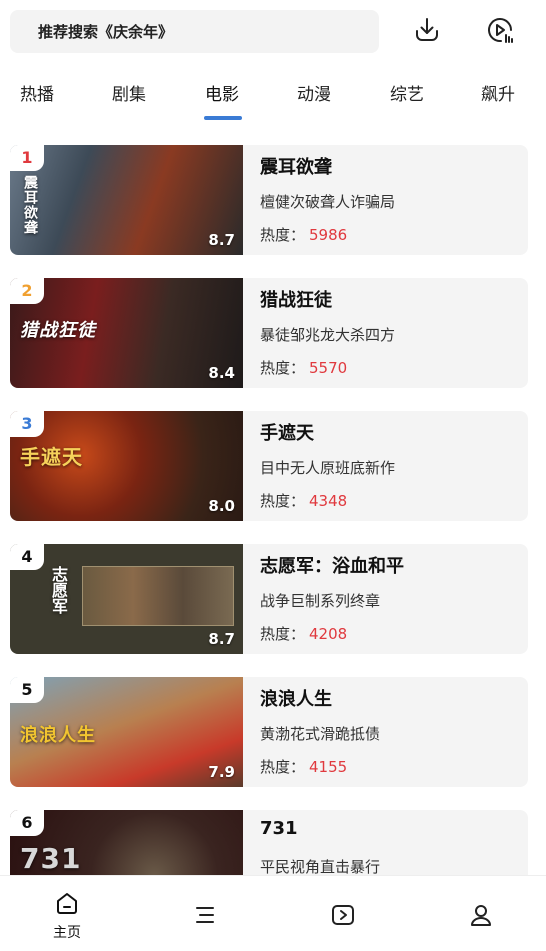  I want to click on score-label: 8.4, so click(221, 373).